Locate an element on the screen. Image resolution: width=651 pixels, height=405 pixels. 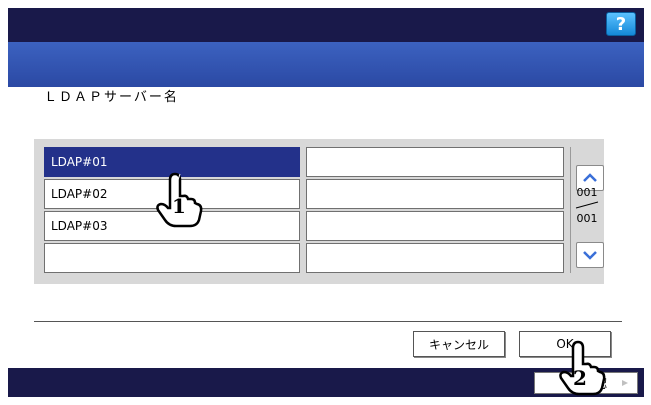
chevron-down-icon is located at coordinates (590, 255).